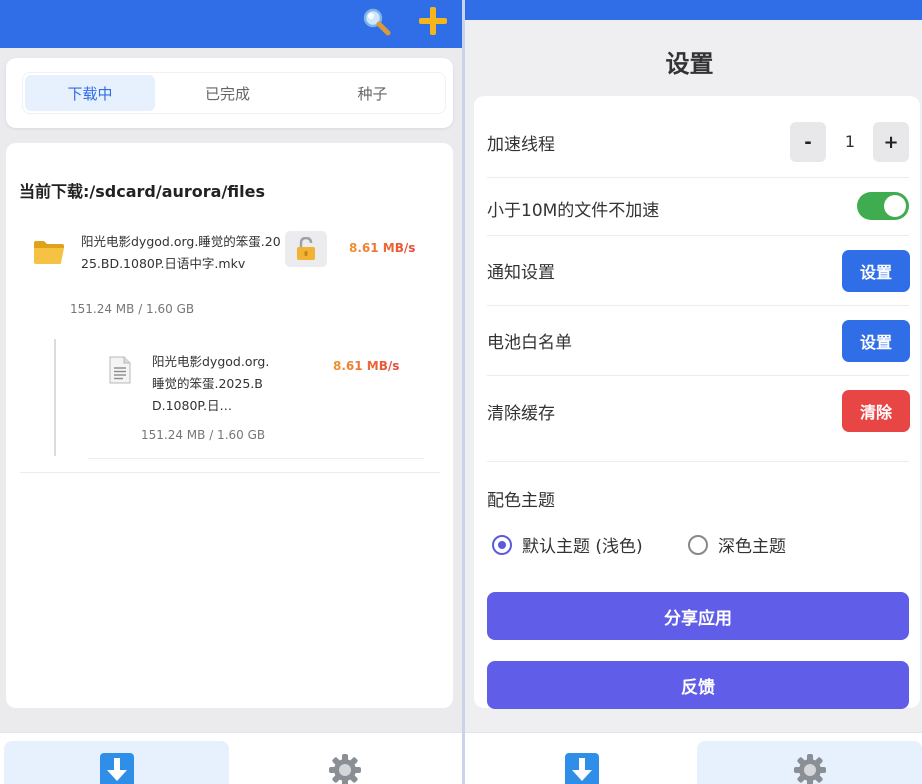  Describe the element at coordinates (521, 413) in the screenshot. I see `cache-label: 清除缓存` at that location.